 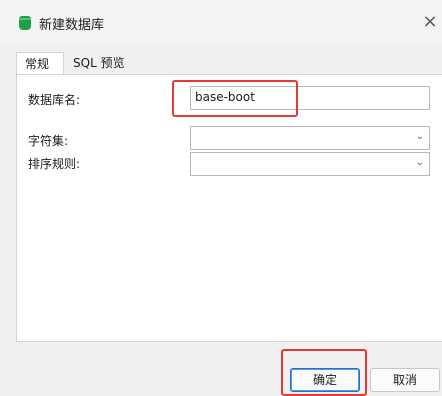 I want to click on close-icon: ×, so click(x=430, y=22).